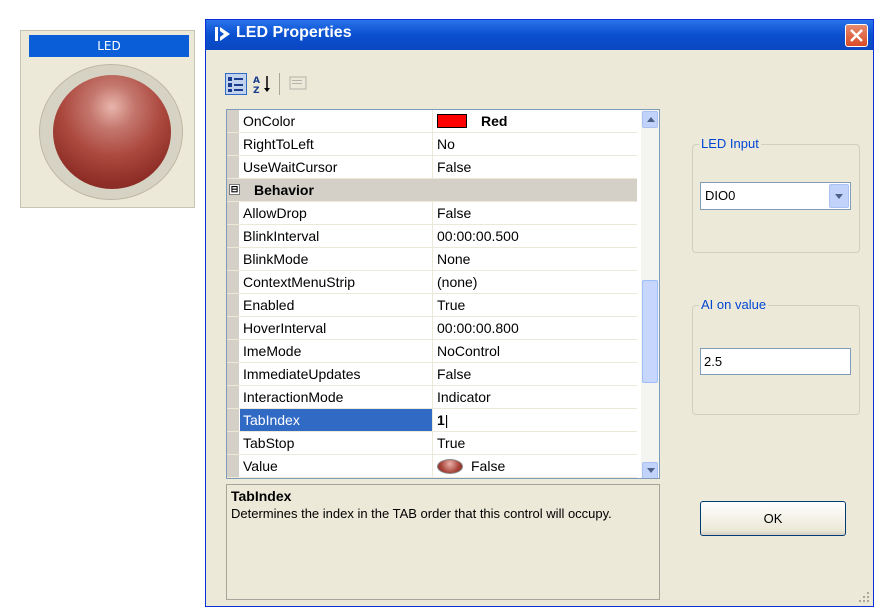 The image size is (878, 607). Describe the element at coordinates (720, 195) in the screenshot. I see `led-input-value: DIO0` at that location.